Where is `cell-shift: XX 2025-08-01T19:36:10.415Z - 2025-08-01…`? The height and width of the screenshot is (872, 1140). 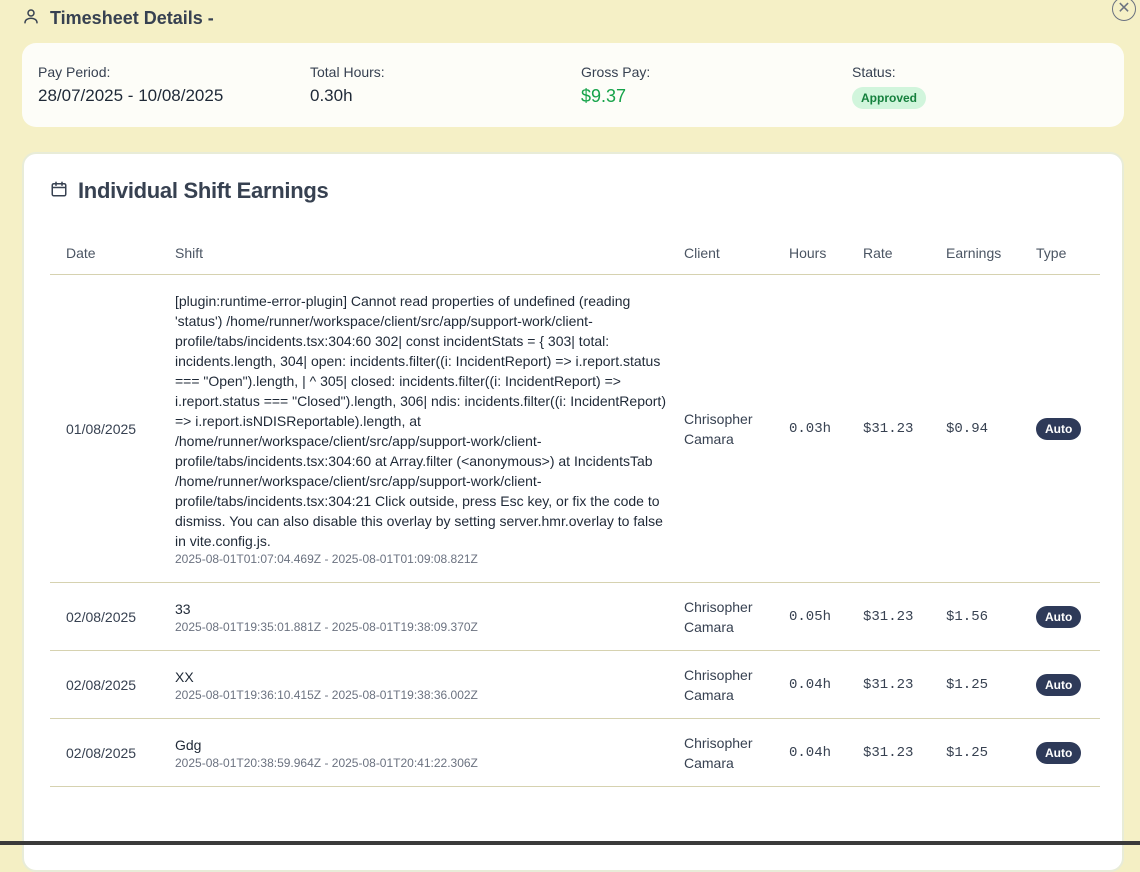
cell-shift: XX 2025-08-01T19:36:10.415Z - 2025-08-01… is located at coordinates (413, 684).